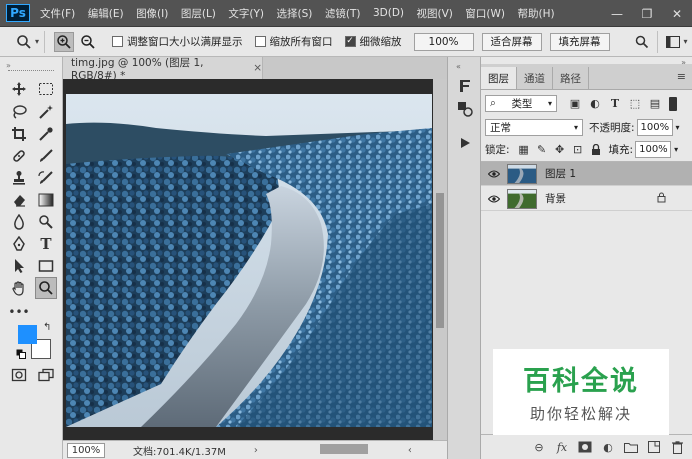 This screenshot has height=459, width=692. Describe the element at coordinates (642, 42) in the screenshot. I see `search-icon` at that location.